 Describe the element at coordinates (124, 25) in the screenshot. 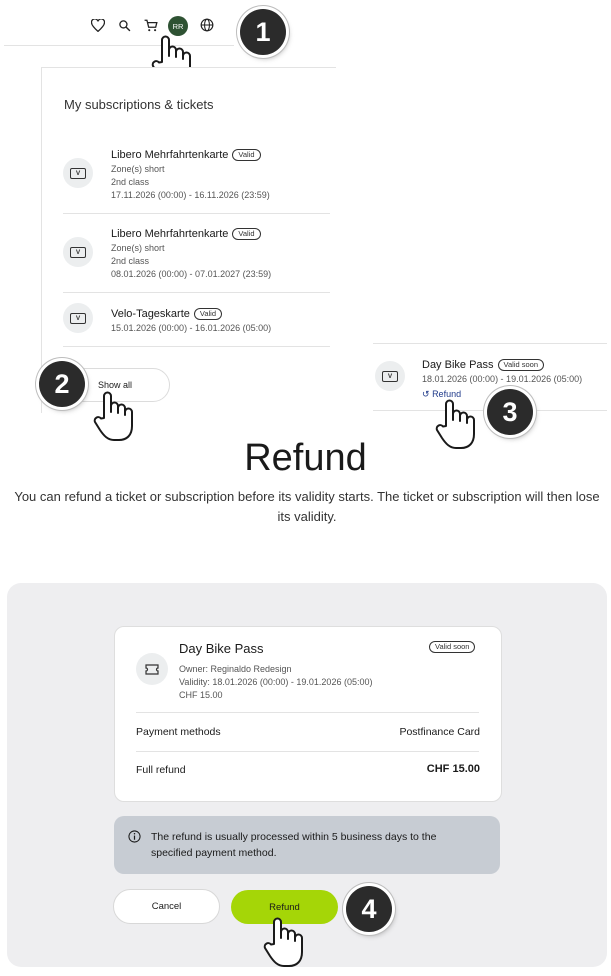

I see `search-icon` at that location.